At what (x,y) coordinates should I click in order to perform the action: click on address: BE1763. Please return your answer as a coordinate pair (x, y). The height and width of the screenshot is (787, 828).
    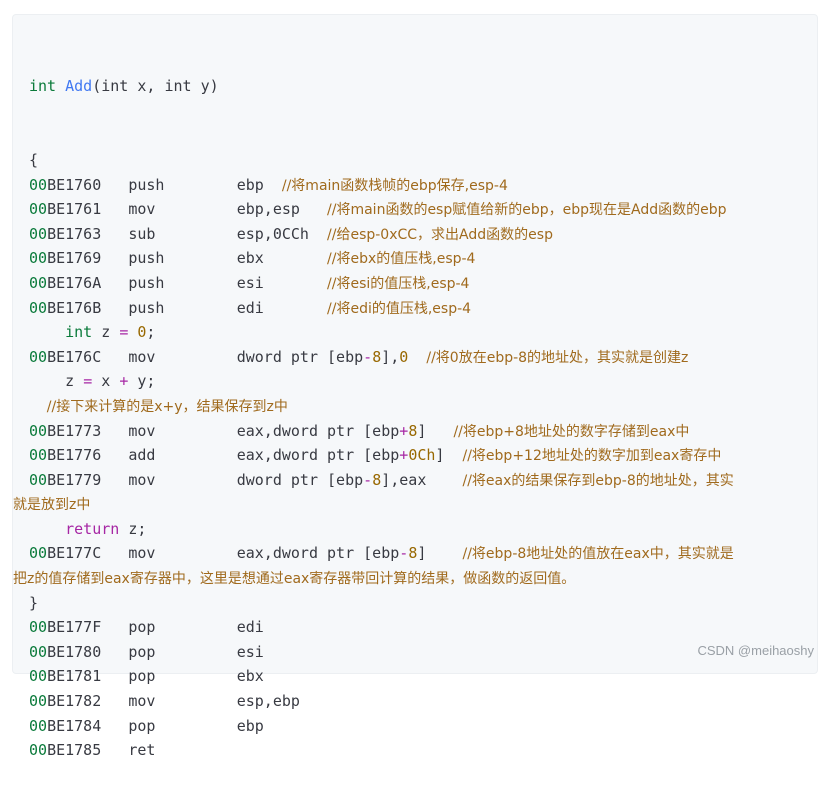
    Looking at the image, I should click on (87, 234).